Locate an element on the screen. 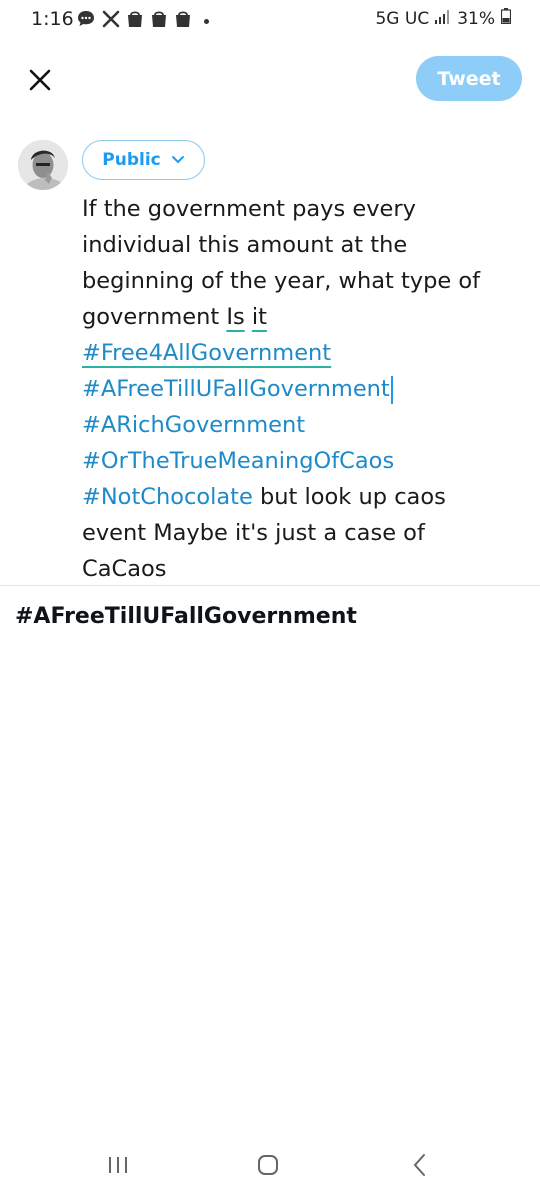 The image size is (540, 1200). avatar is located at coordinates (43, 165).